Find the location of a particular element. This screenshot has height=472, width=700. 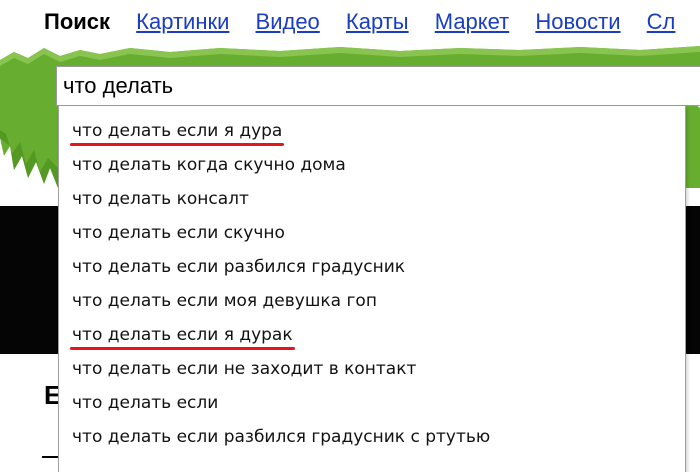

search-input is located at coordinates (373, 86).